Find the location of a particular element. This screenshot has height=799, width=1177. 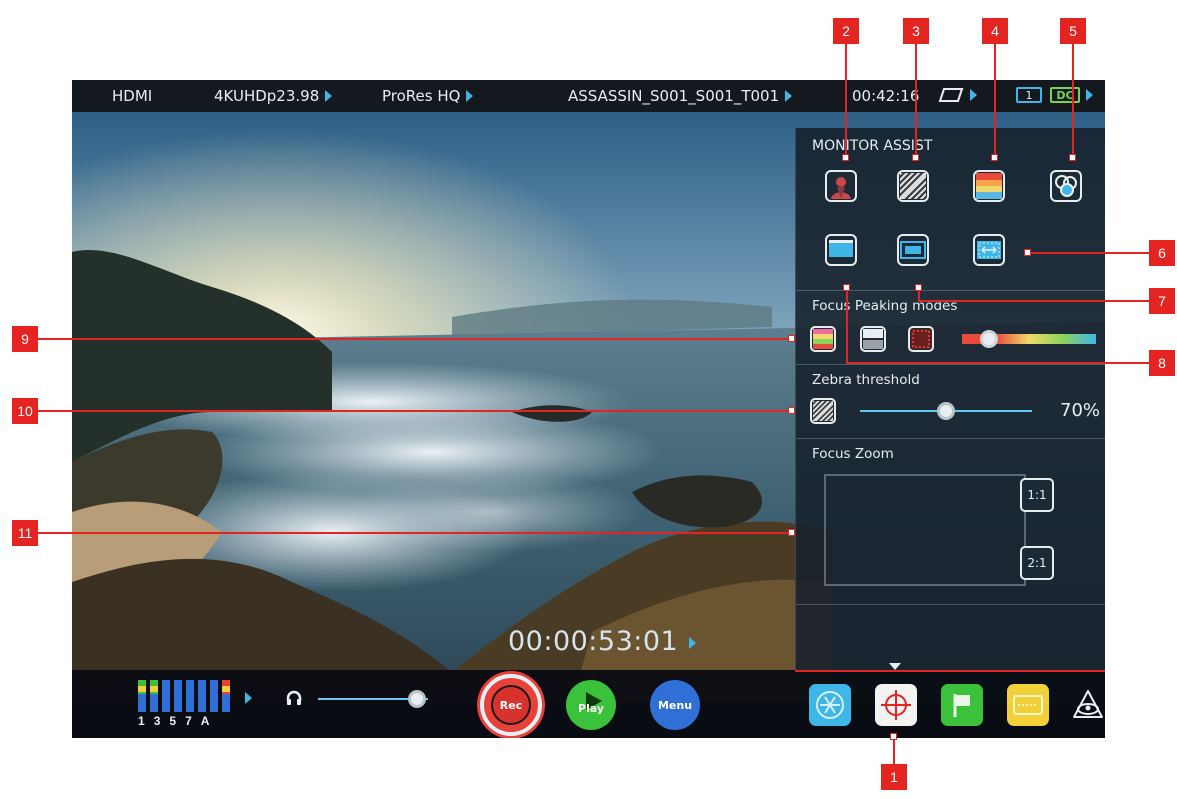

zebra-slider-thumb is located at coordinates (946, 411).